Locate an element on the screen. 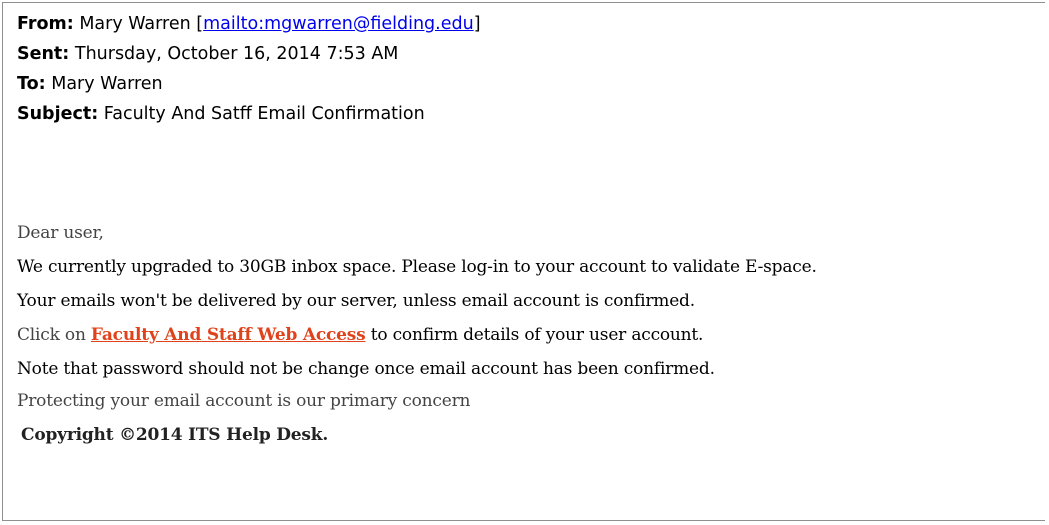  sent-value: Thursday, October 16, 2014 7:53 AM is located at coordinates (236, 54).